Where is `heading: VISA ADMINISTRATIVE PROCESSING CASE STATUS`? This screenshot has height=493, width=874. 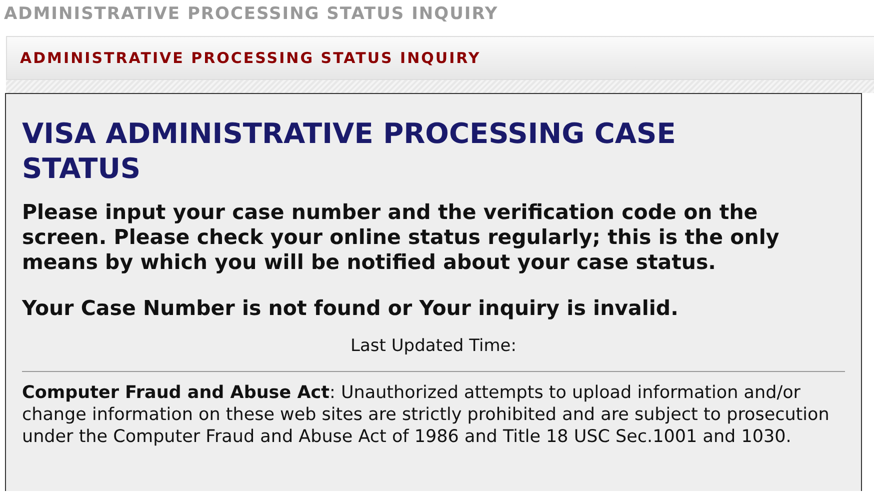
heading: VISA ADMINISTRATIVE PROCESSING CASE STATUS is located at coordinates (349, 151).